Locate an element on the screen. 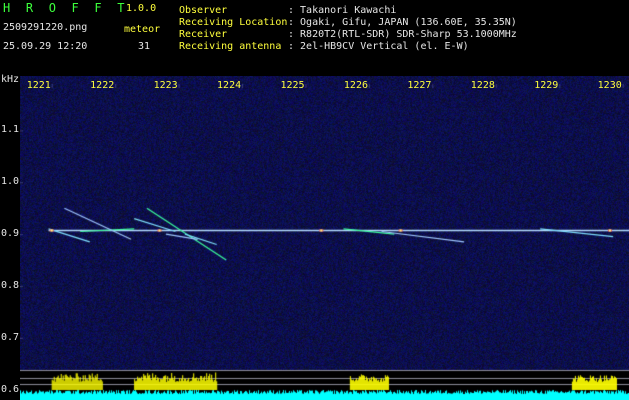 Image resolution: width=629 pixels, height=400 pixels. datetime-label: 25.09.29 12:20 is located at coordinates (45, 46).